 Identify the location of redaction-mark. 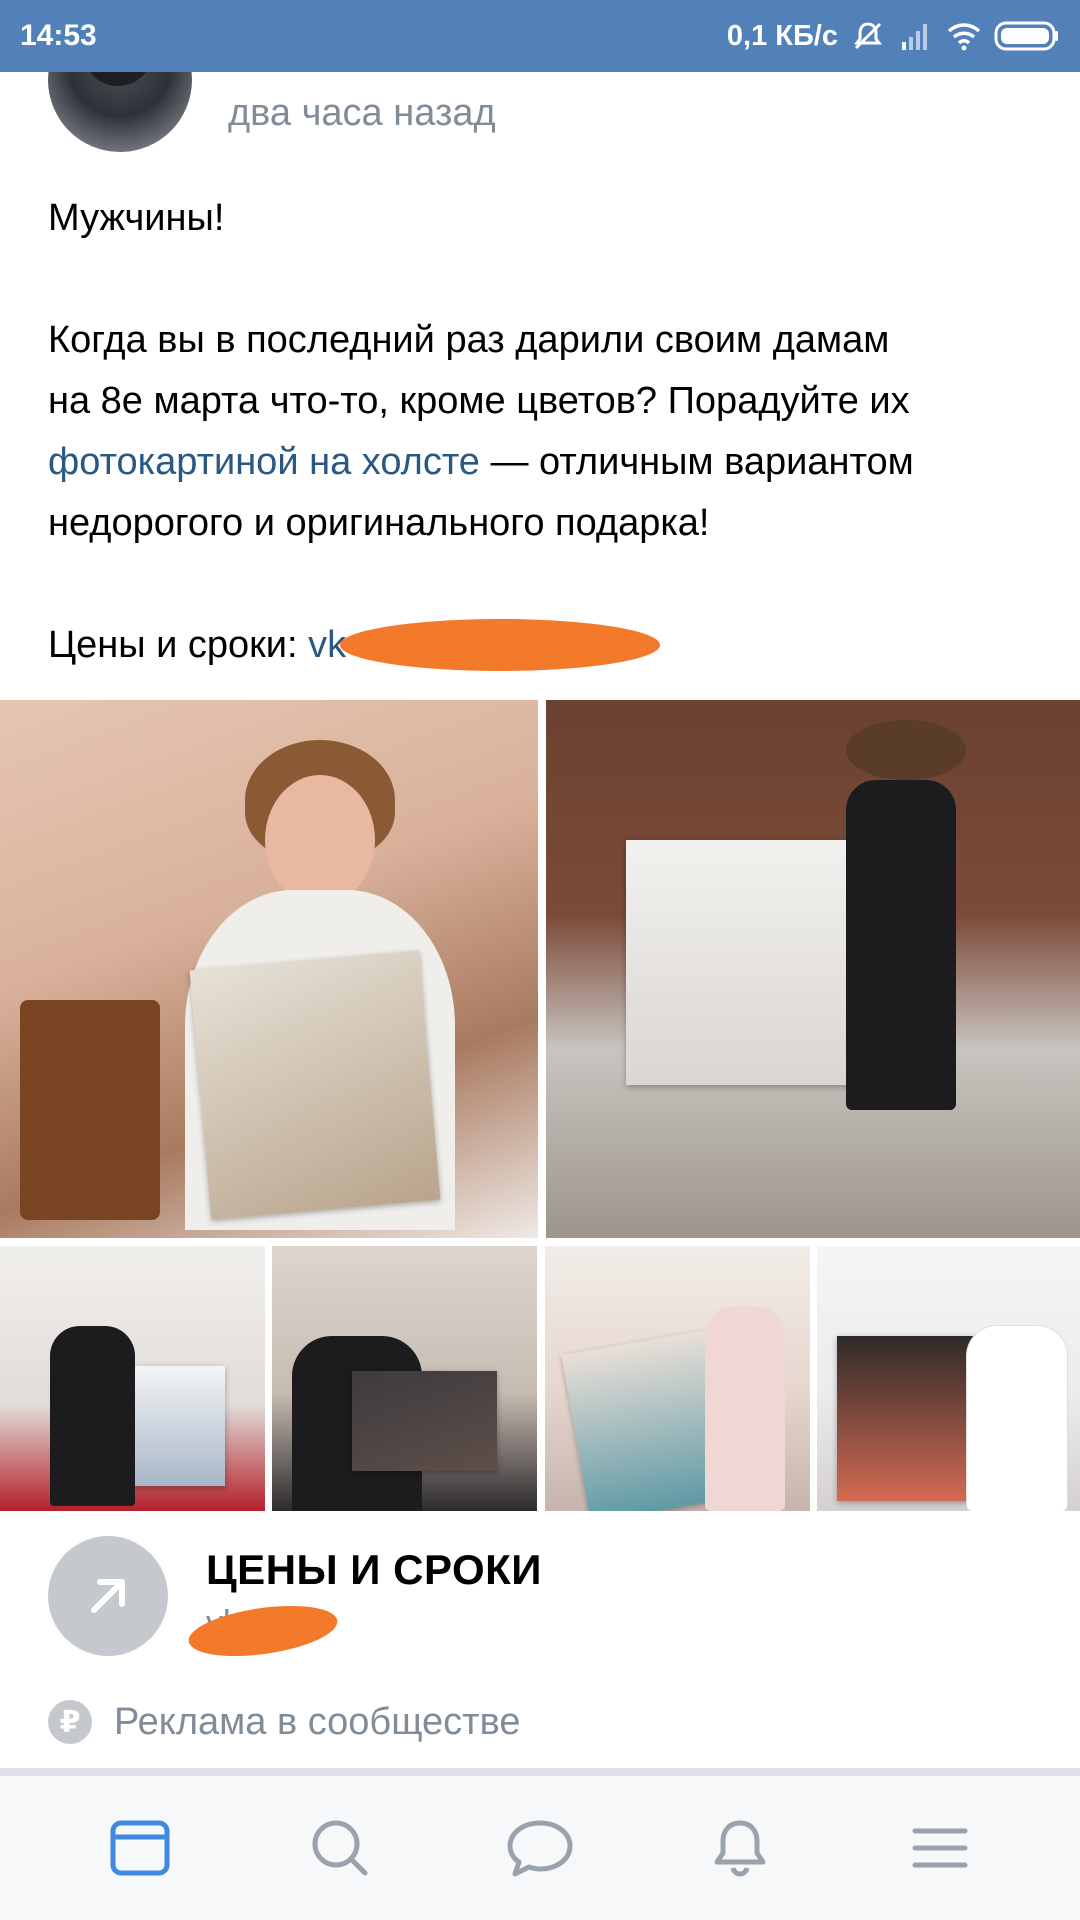
(500, 644).